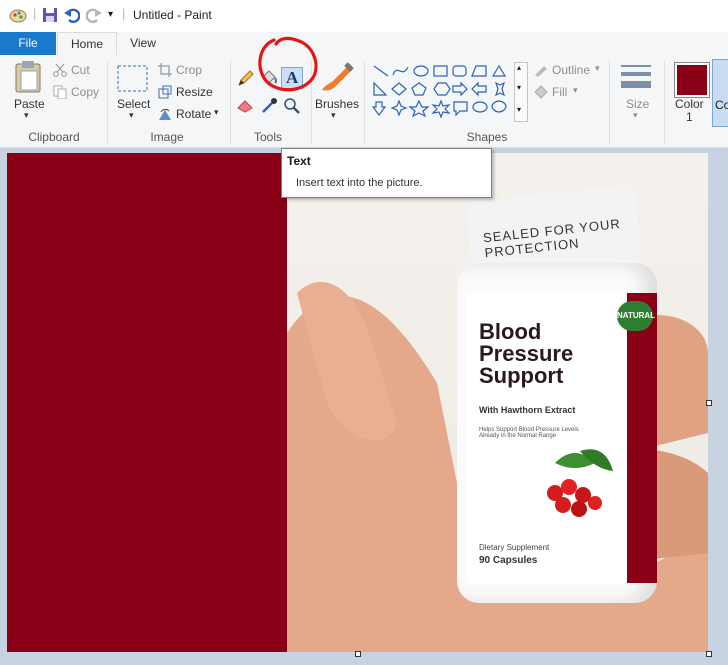  Describe the element at coordinates (246, 106) in the screenshot. I see `eraser-icon` at that location.